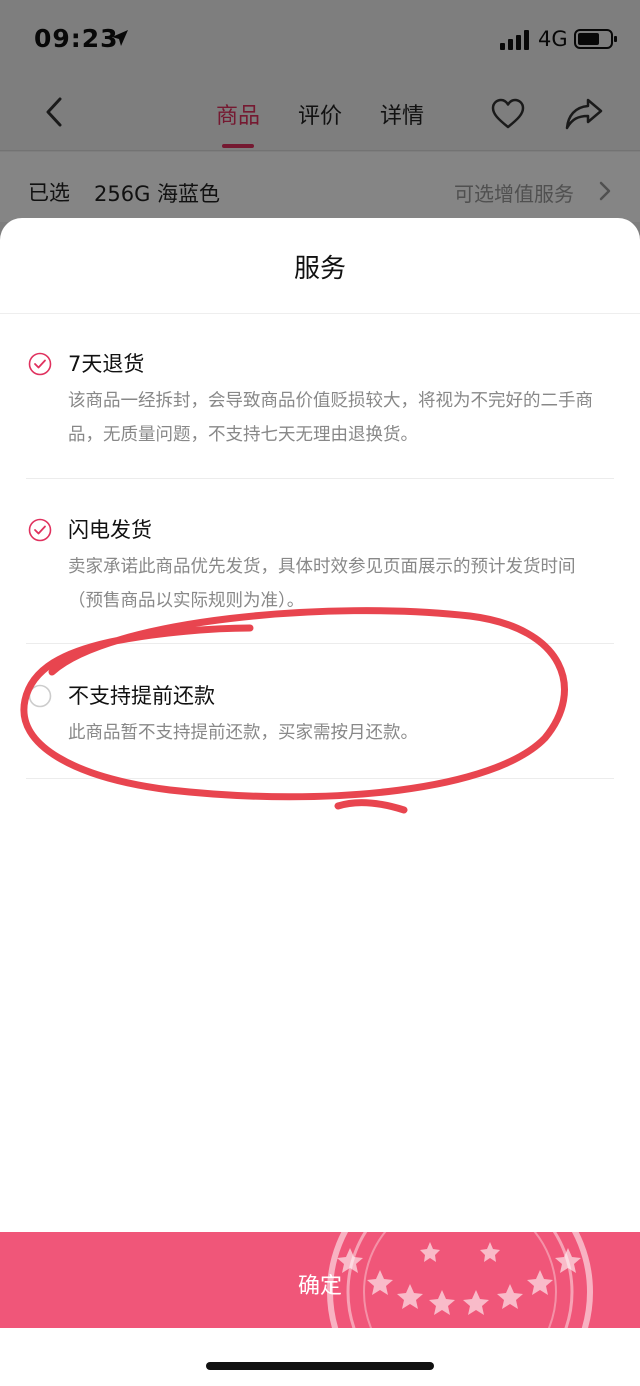  I want to click on service-description: 此商品暂不支持提前还款，买家需按月还款。, so click(243, 733).